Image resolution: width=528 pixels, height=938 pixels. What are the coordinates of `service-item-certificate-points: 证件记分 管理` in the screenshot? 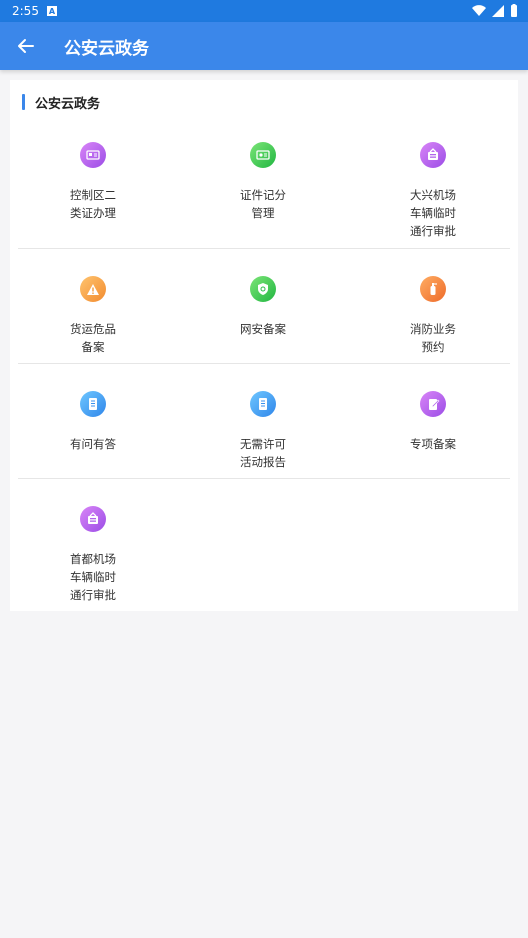 It's located at (263, 182).